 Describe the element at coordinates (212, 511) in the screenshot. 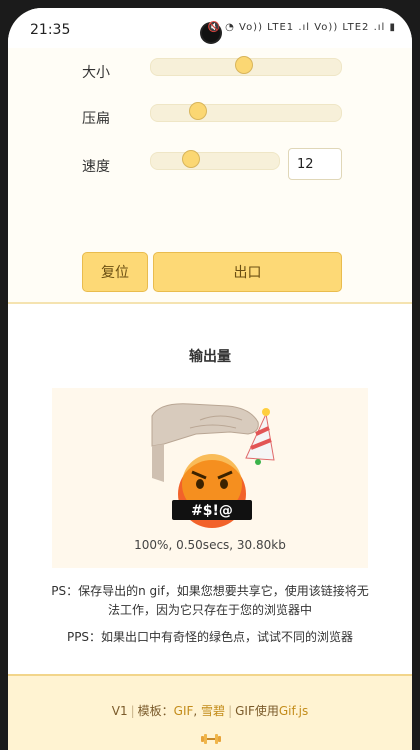

I see `emoji-censor-text: #$!@` at that location.